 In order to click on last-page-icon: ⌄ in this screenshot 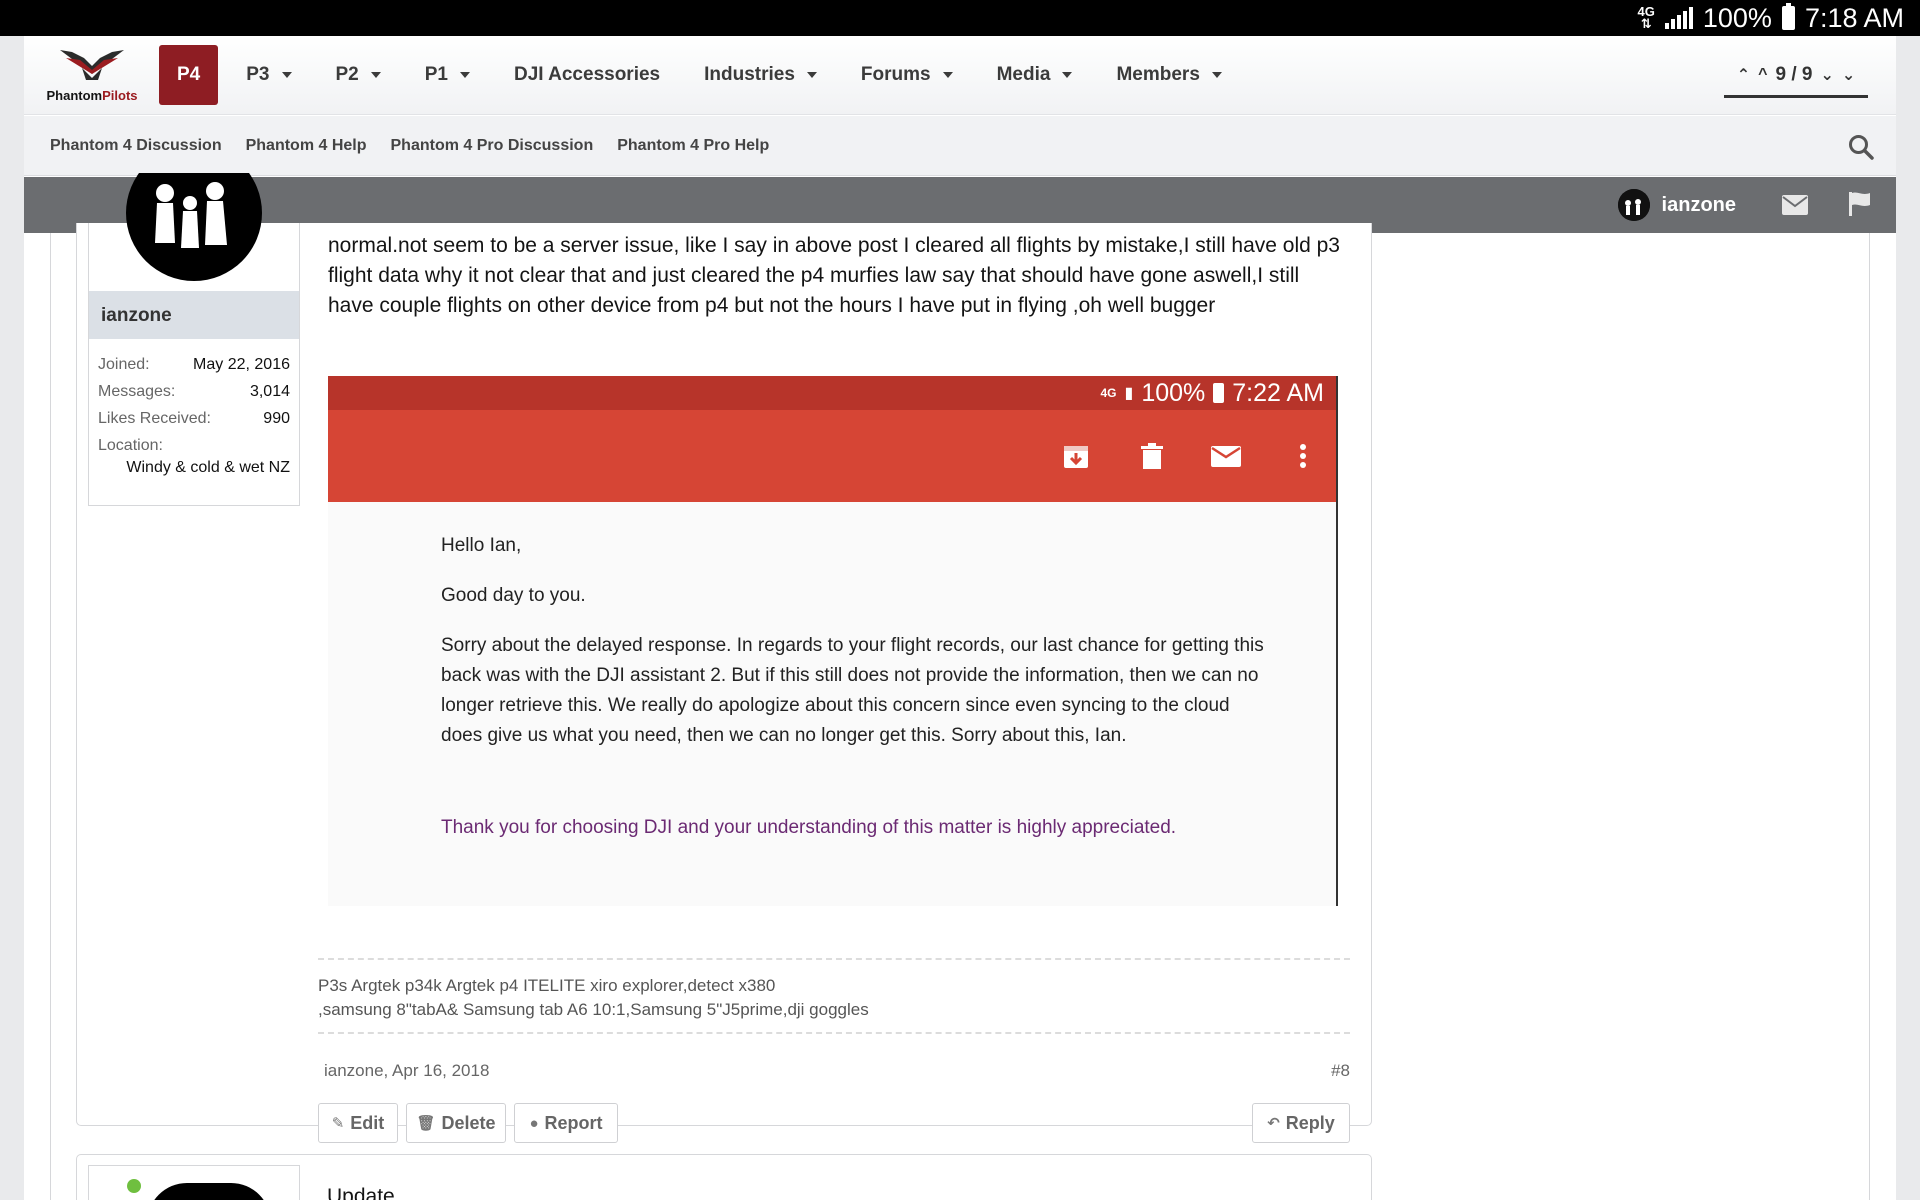, I will do `click(1848, 75)`.